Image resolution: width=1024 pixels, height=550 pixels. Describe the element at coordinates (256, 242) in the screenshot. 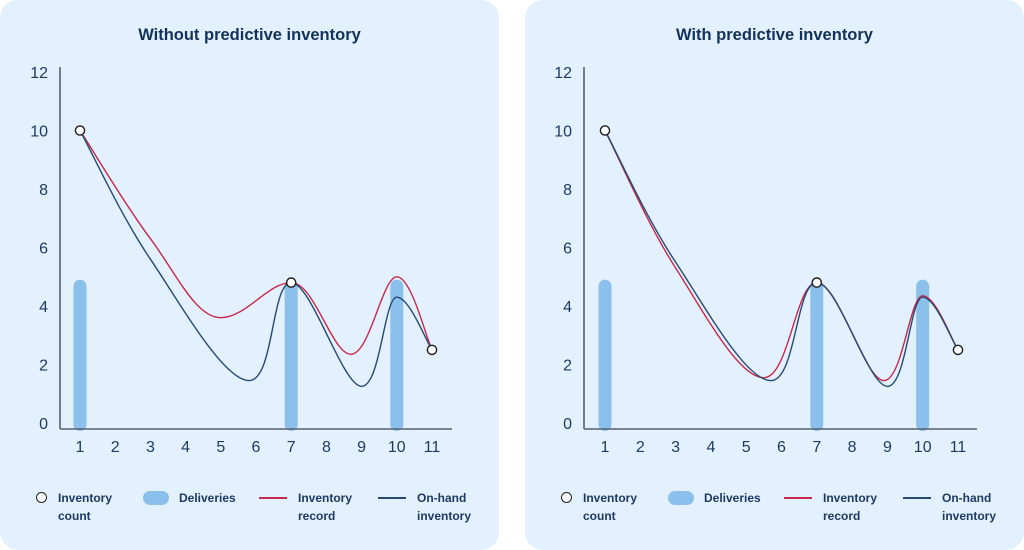

I see `series-line-inventory-record` at that location.